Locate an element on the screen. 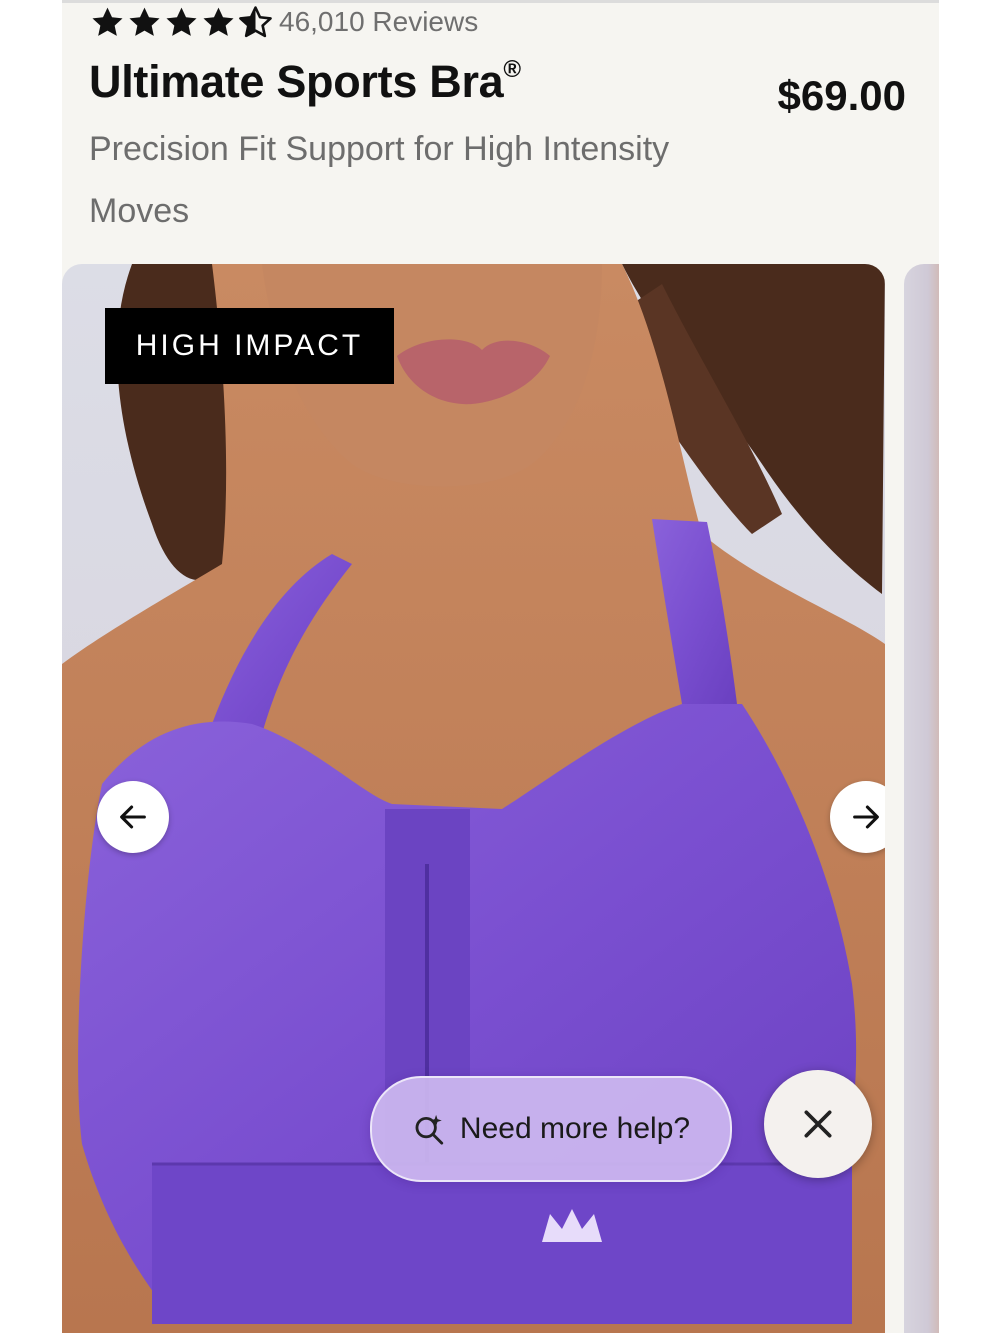  sparkle-search-icon is located at coordinates (429, 1129).